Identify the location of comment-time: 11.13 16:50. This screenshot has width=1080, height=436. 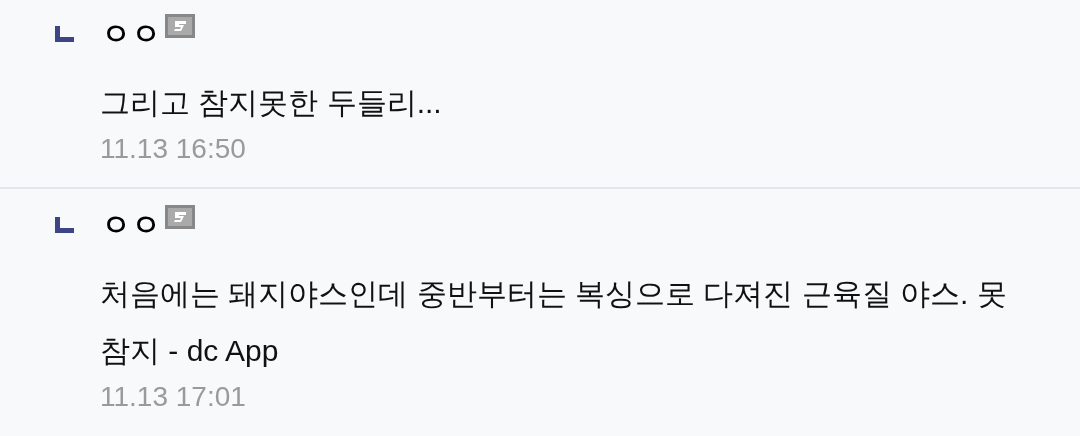
(173, 149).